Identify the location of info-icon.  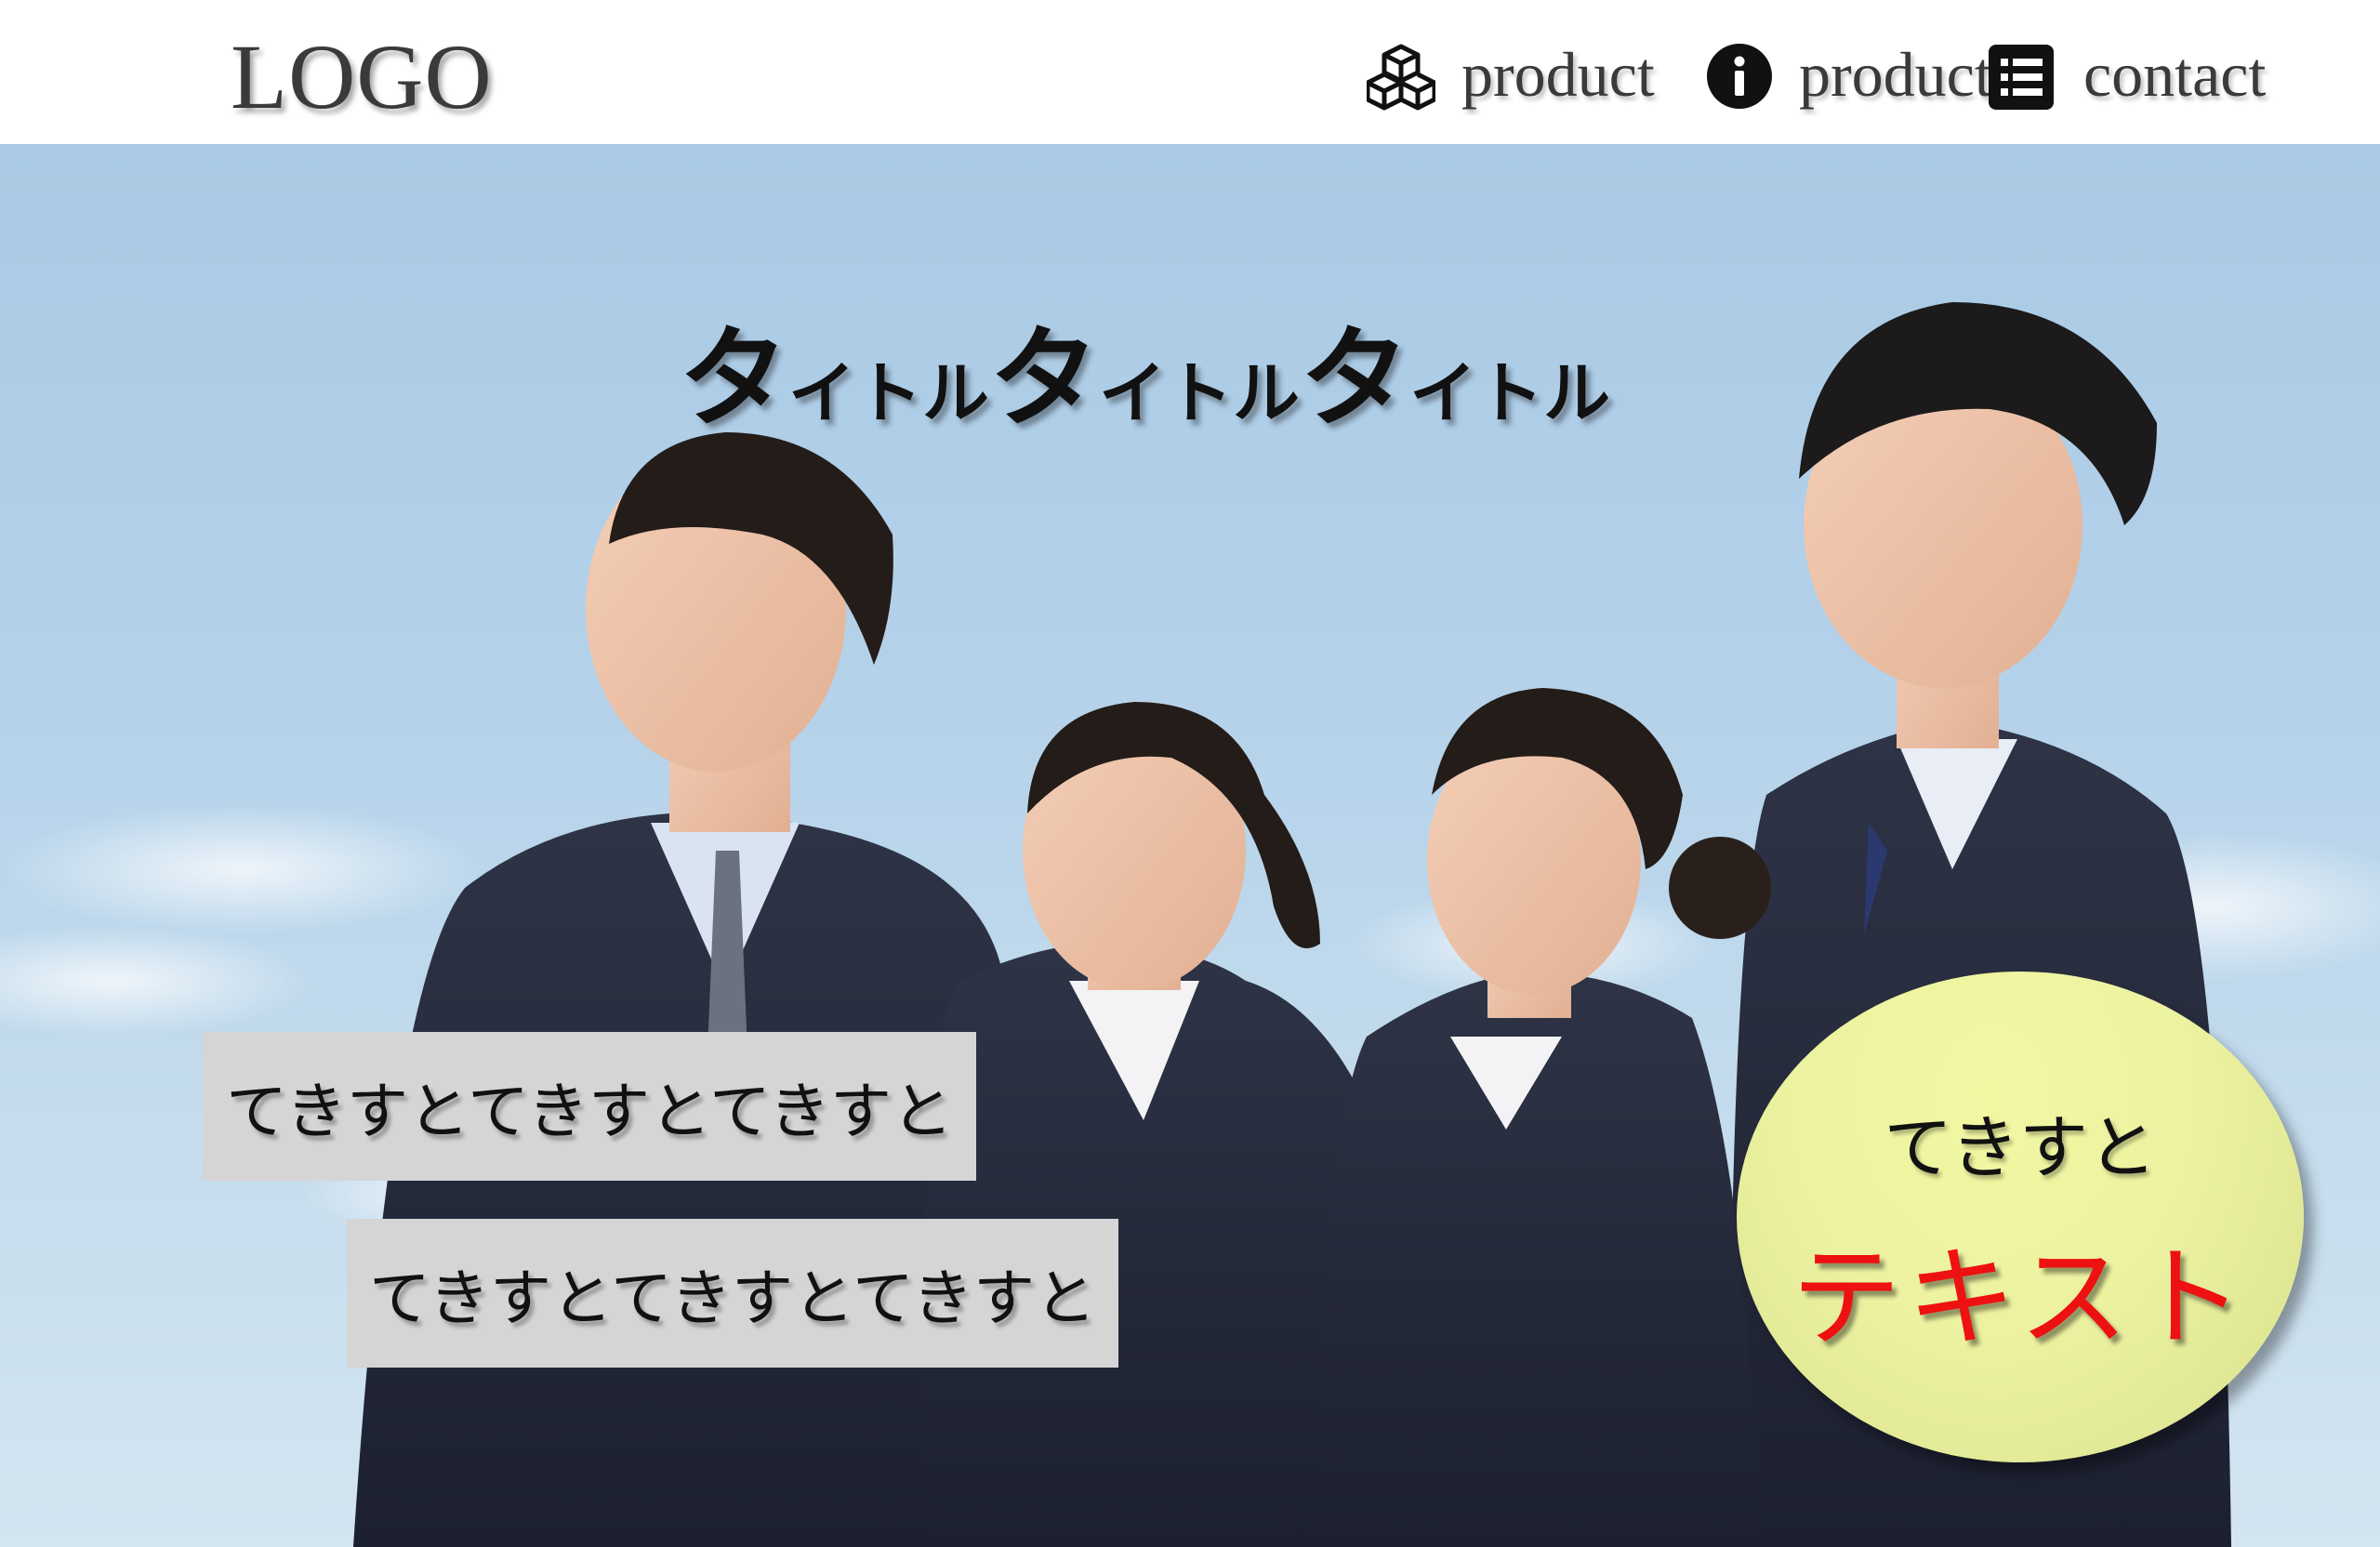
(1739, 78).